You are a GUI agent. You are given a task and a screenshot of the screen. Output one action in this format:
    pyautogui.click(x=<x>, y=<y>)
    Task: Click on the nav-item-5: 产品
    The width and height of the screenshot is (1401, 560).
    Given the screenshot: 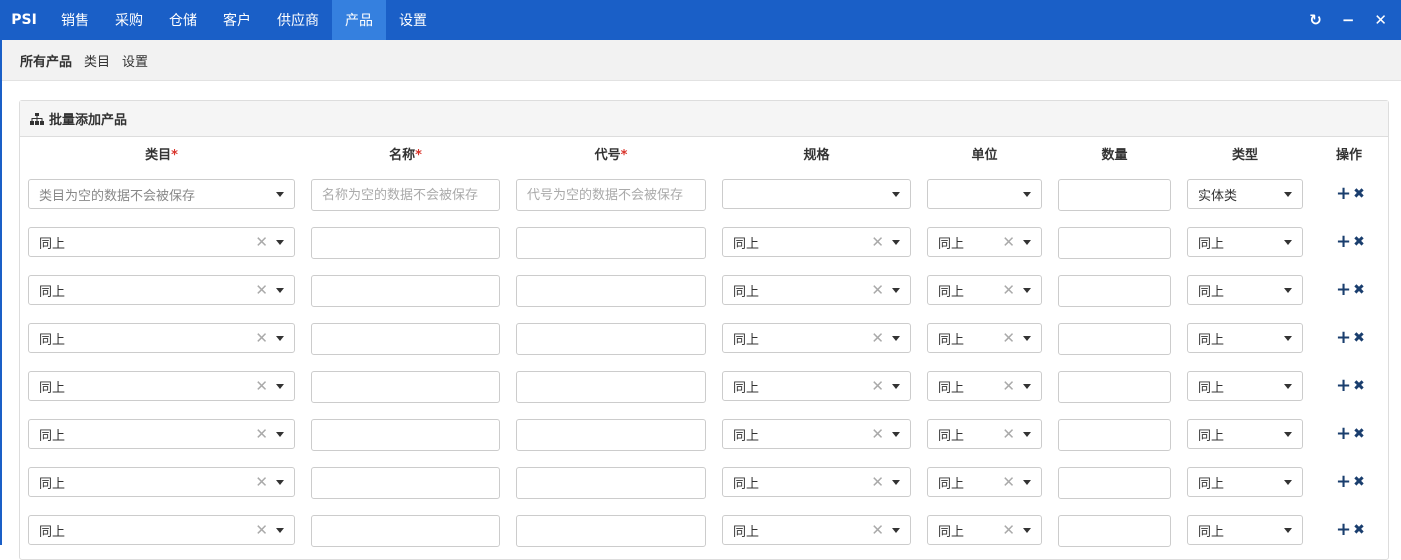 What is the action you would take?
    pyautogui.click(x=359, y=20)
    